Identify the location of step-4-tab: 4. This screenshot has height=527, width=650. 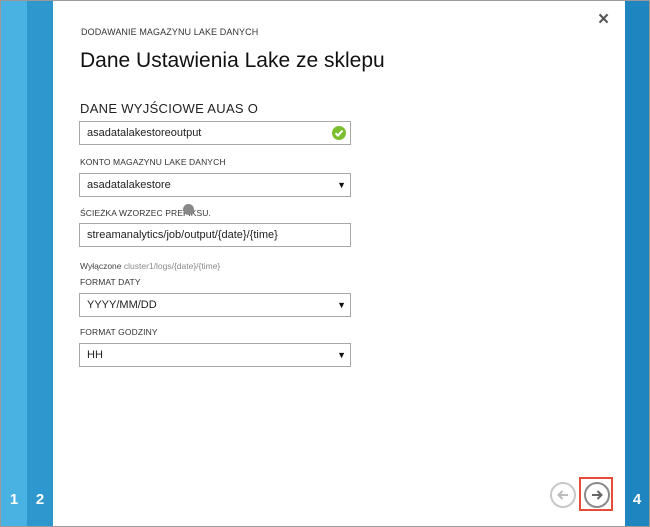
(637, 263).